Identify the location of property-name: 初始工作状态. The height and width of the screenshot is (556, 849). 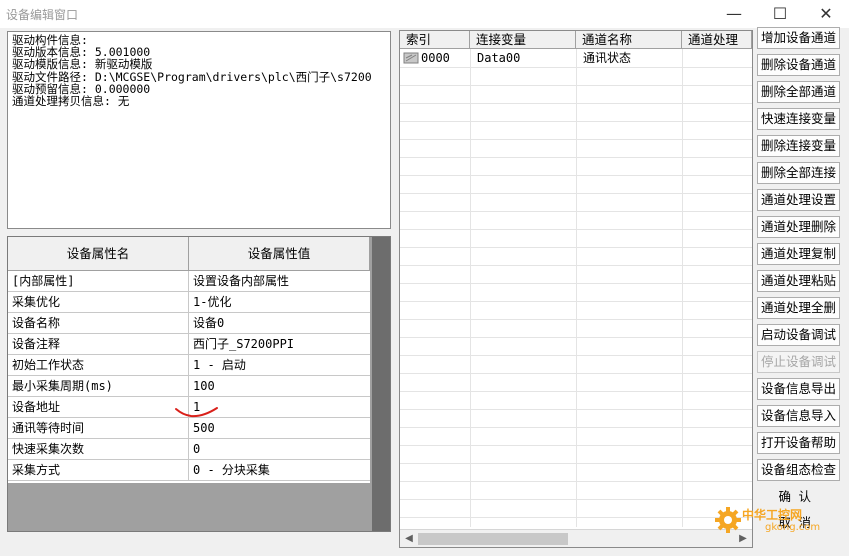
(98, 365).